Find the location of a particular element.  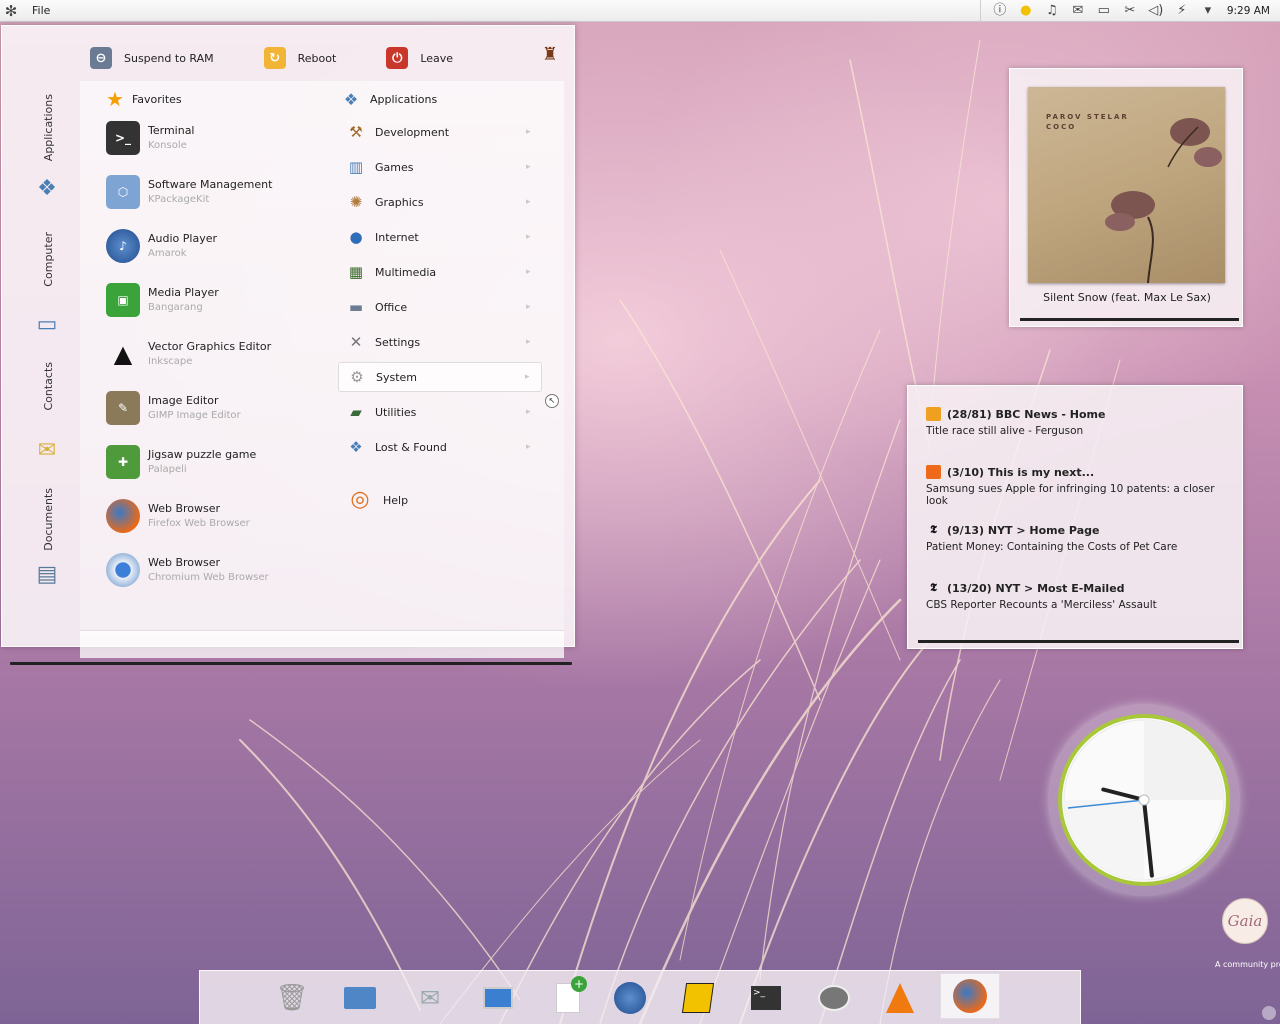

category-internet: ● Internet ▸ is located at coordinates (440, 237).